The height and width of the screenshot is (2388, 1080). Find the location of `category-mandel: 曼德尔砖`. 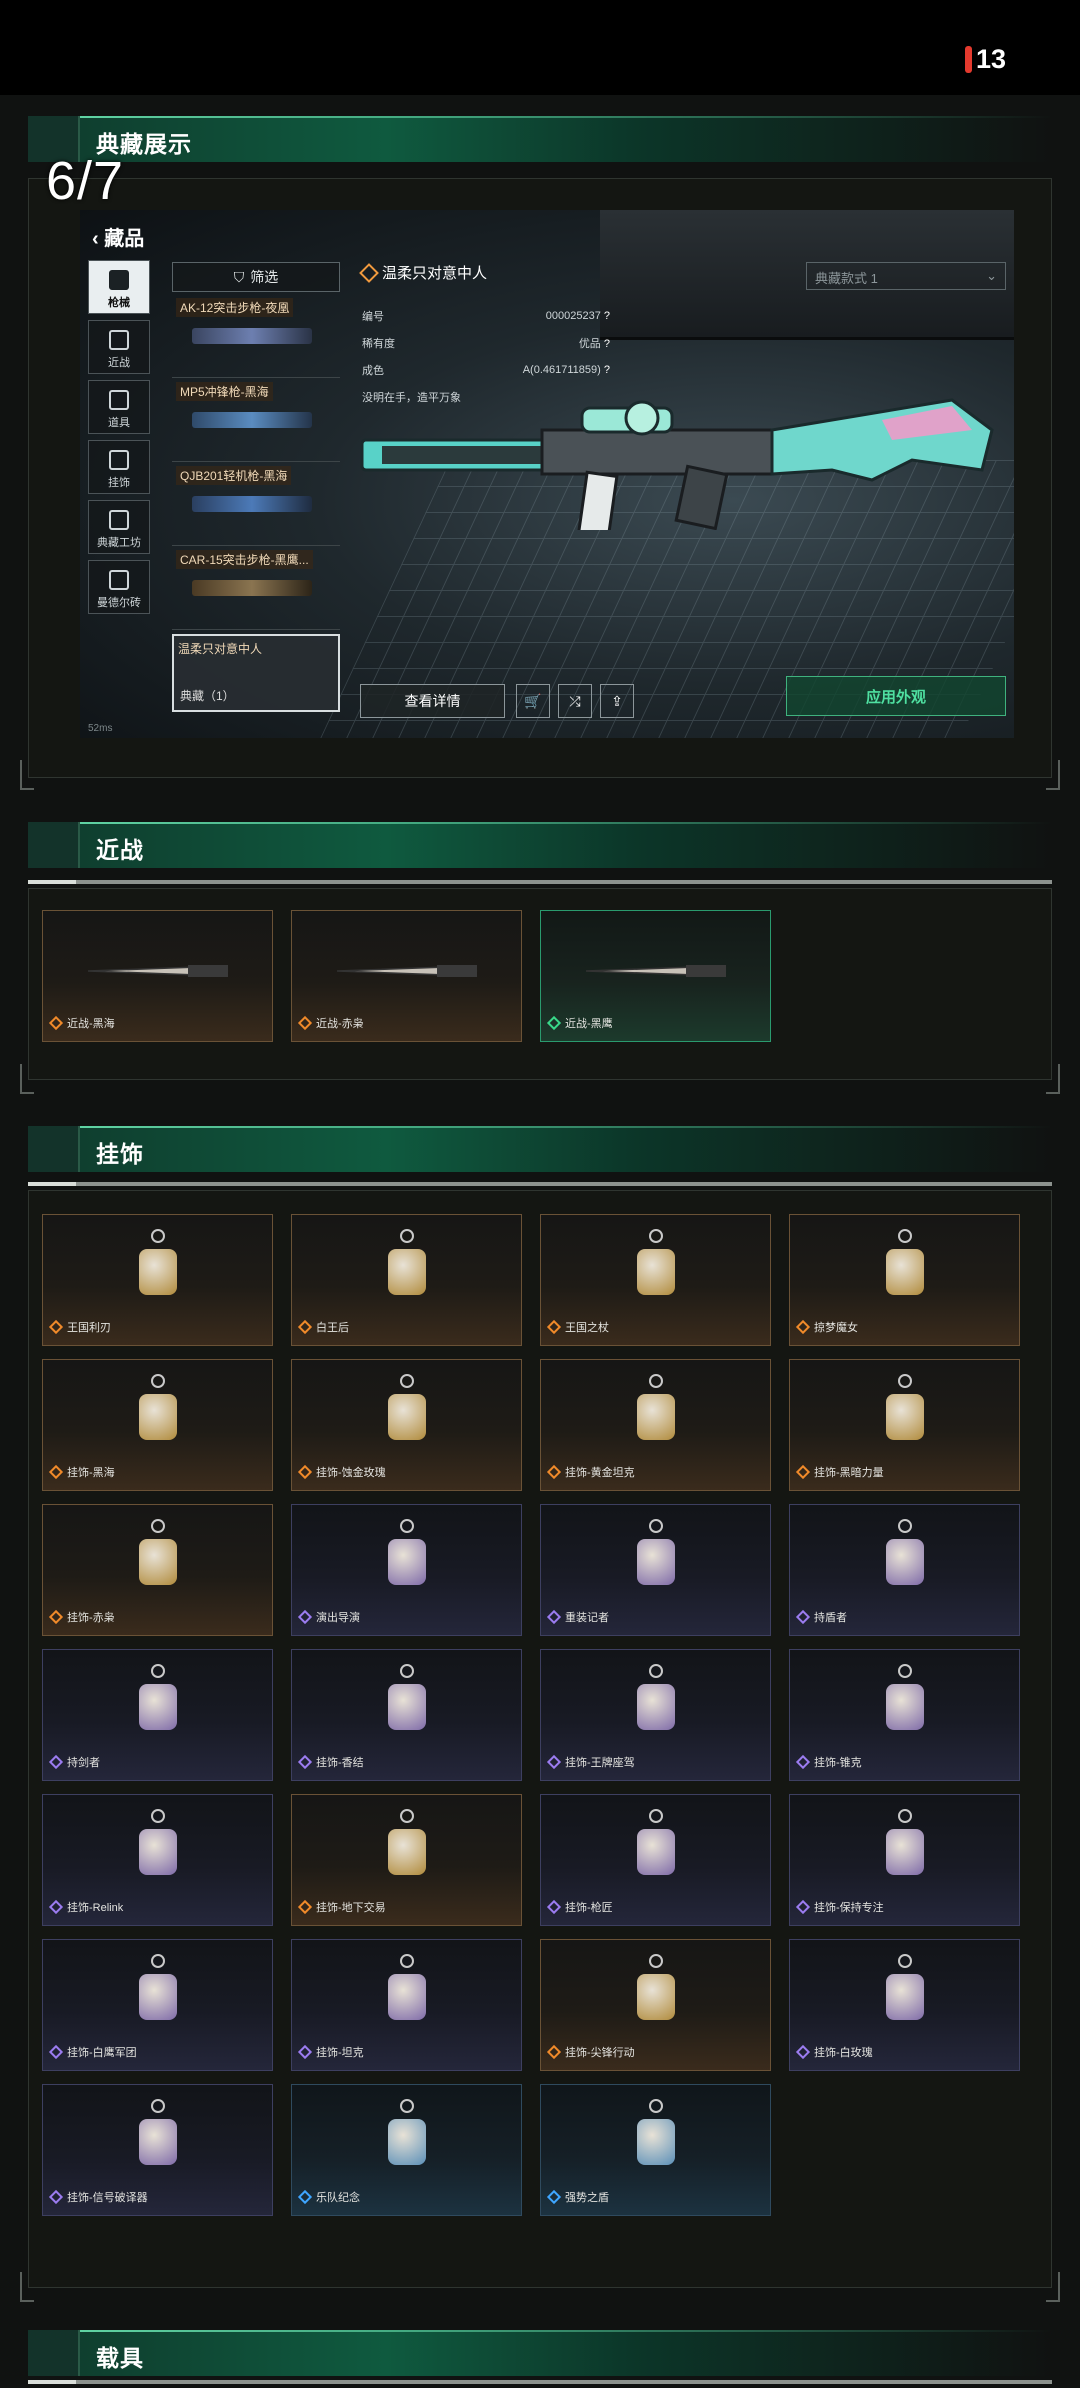

category-mandel: 曼德尔砖 is located at coordinates (119, 587).